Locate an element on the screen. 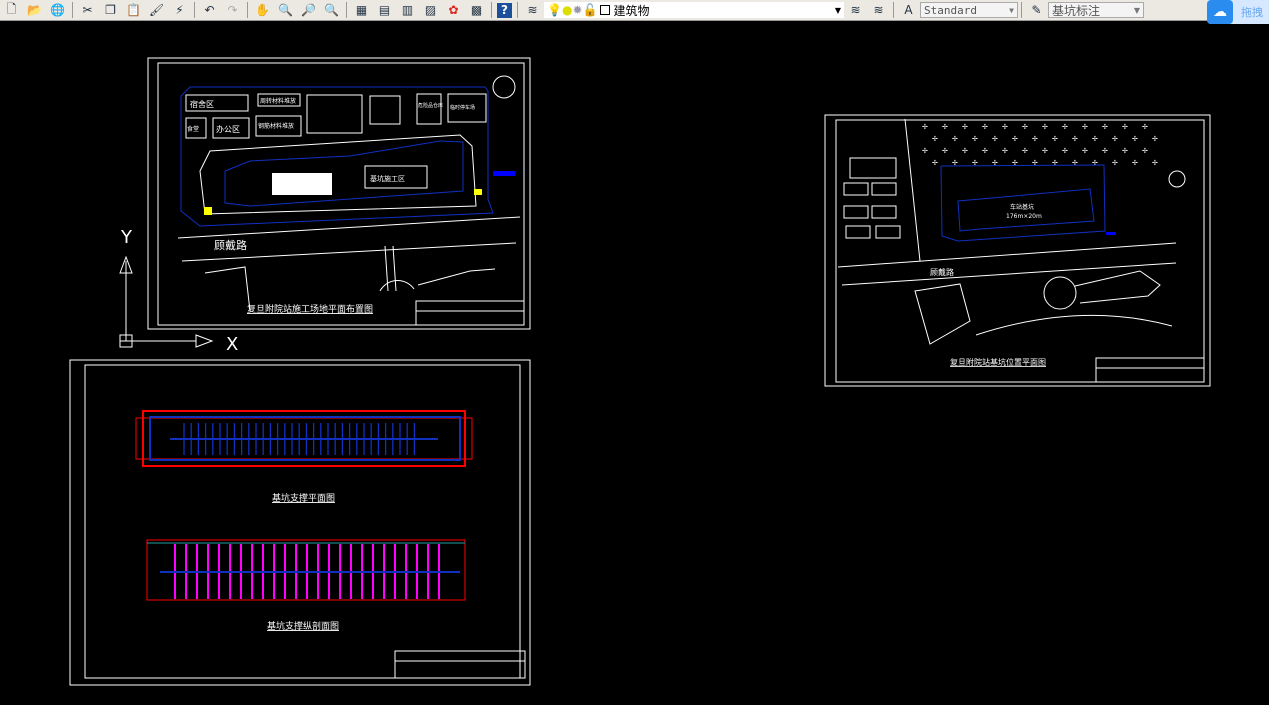 This screenshot has width=1269, height=705. open-icon: 📂 is located at coordinates (34, 10).